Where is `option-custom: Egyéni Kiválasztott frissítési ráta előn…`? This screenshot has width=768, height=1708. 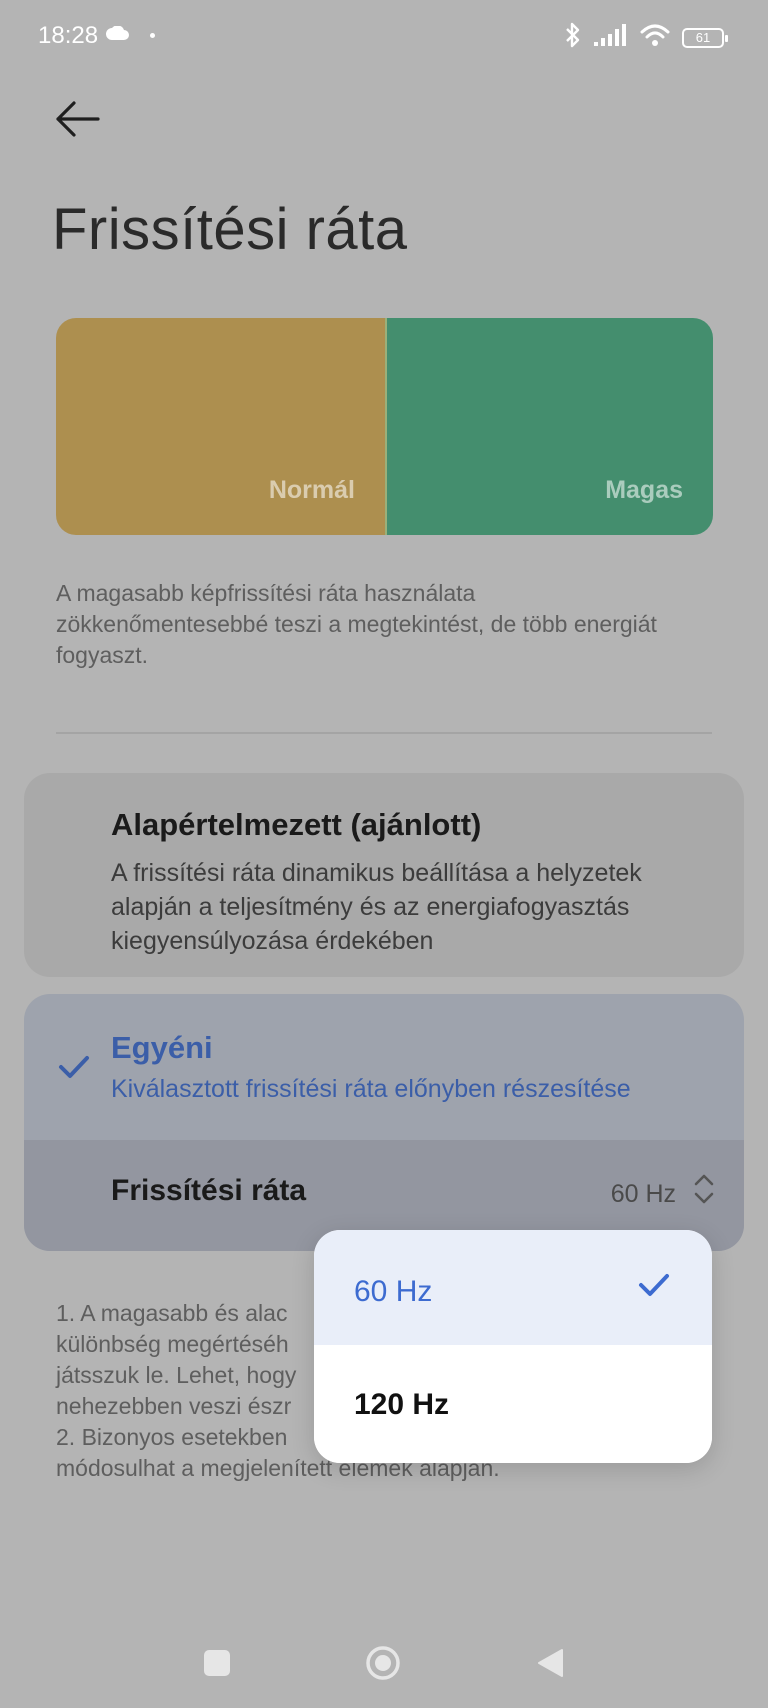 option-custom: Egyéni Kiválasztott frissítési ráta előn… is located at coordinates (384, 1122).